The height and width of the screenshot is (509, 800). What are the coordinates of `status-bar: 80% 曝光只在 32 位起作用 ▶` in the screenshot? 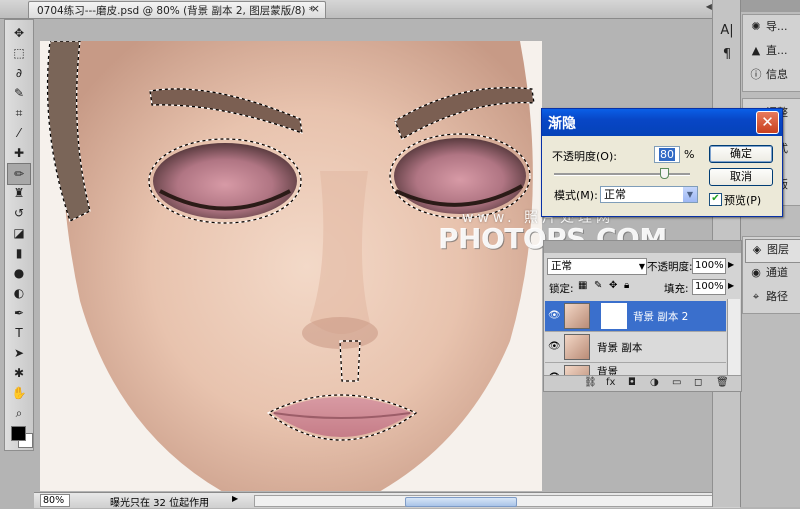 It's located at (387, 500).